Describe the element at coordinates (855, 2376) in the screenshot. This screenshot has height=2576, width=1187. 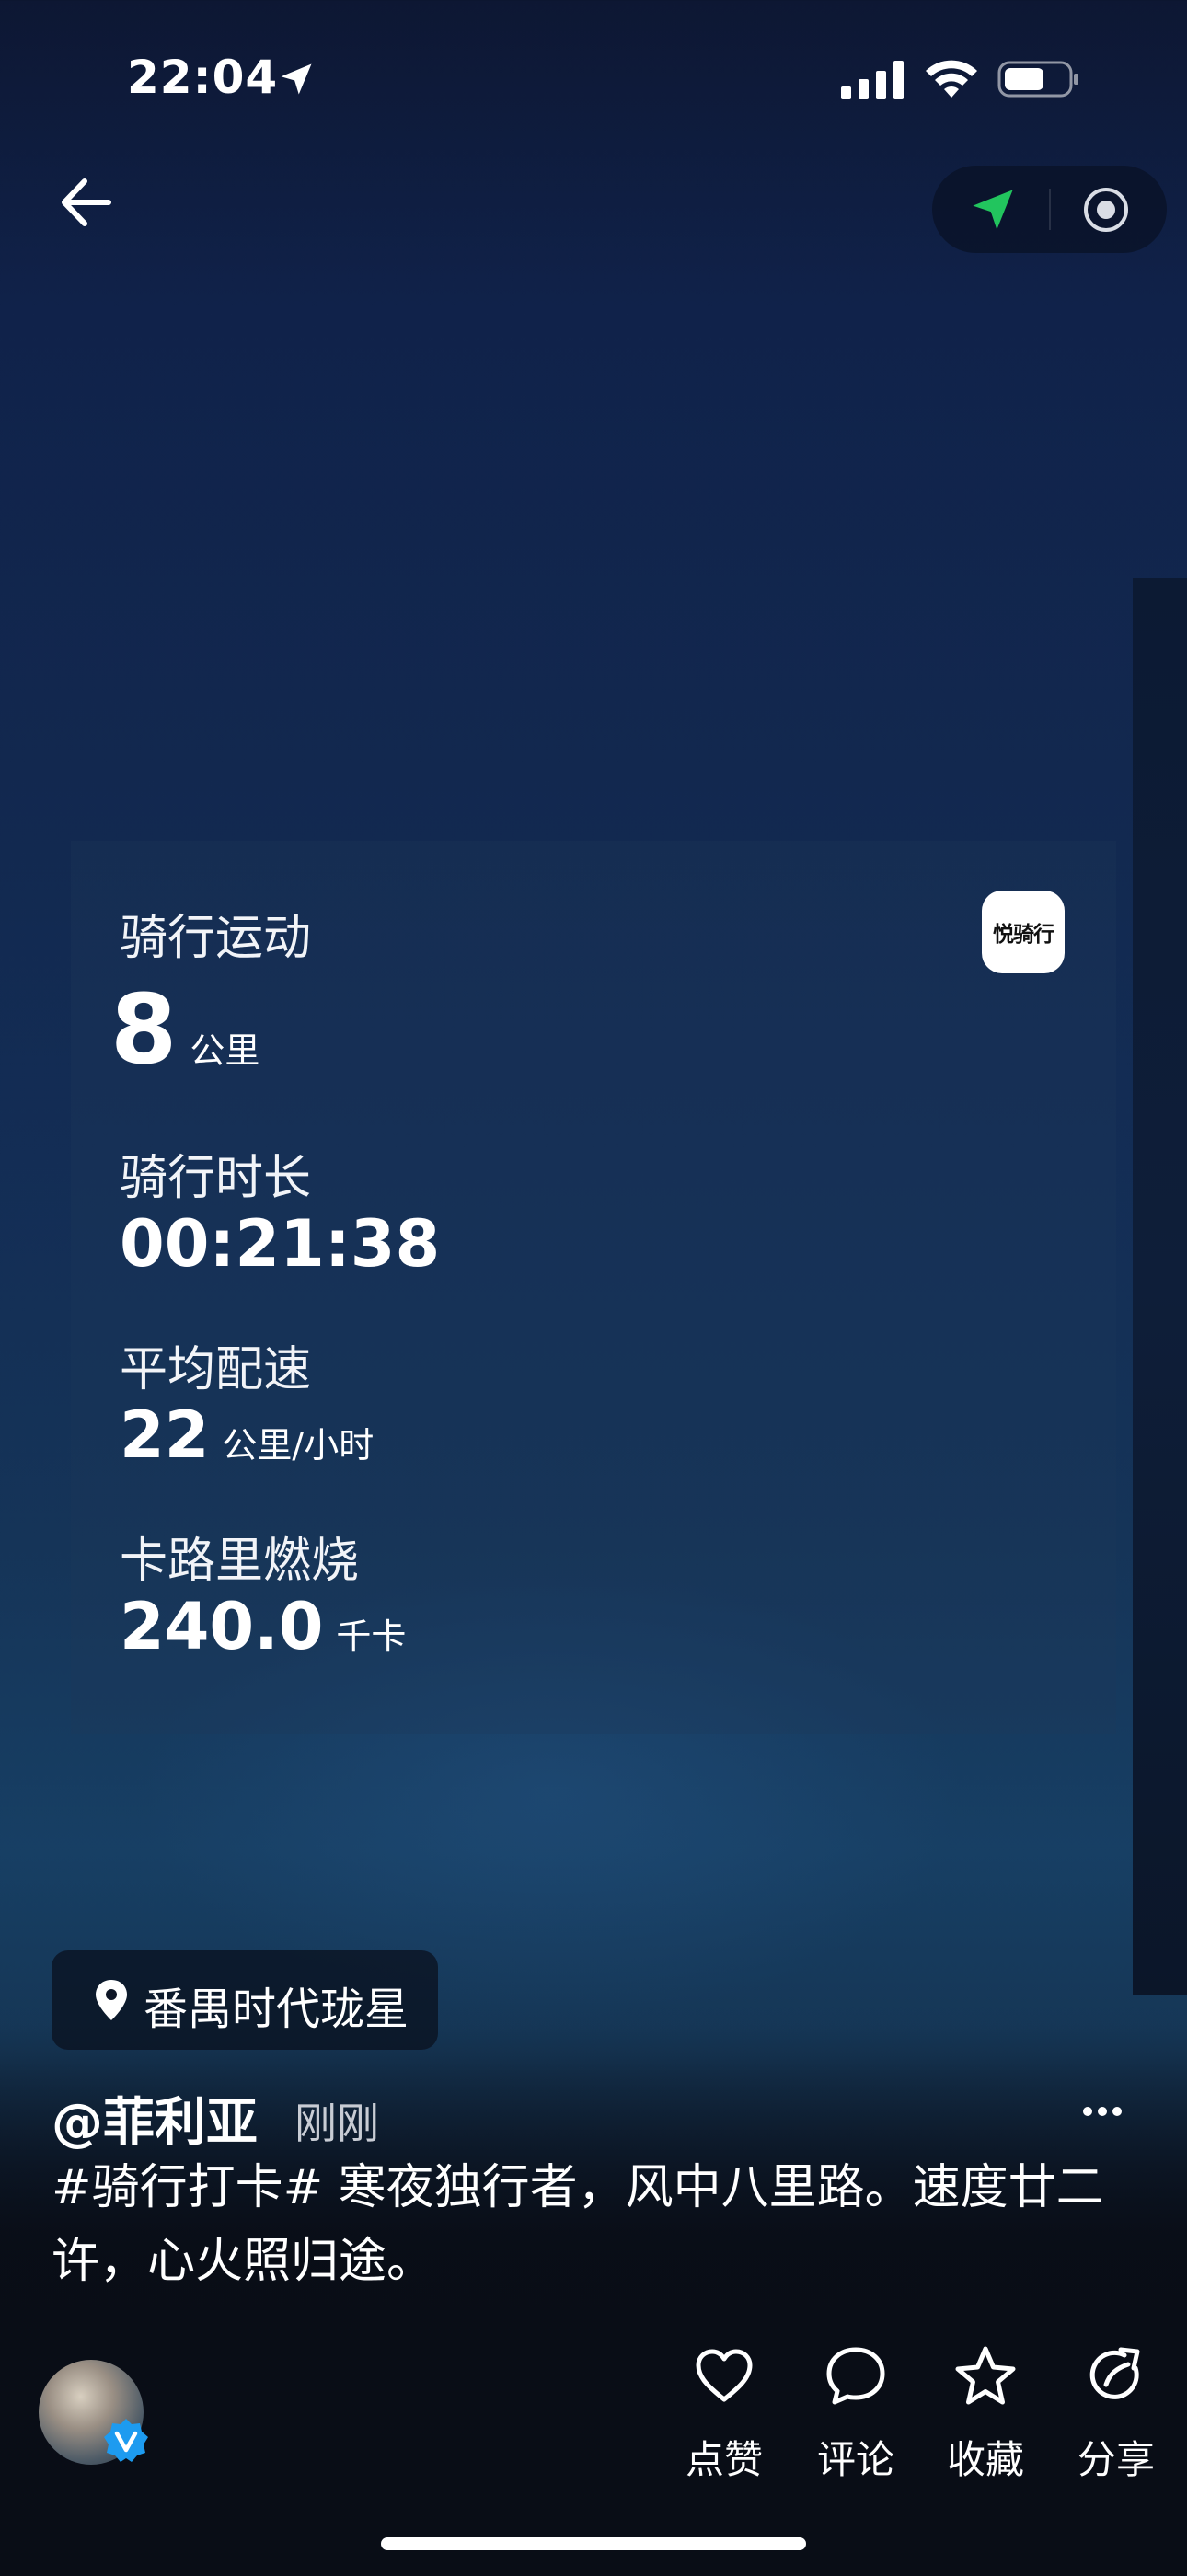
I see `comment-icon` at that location.